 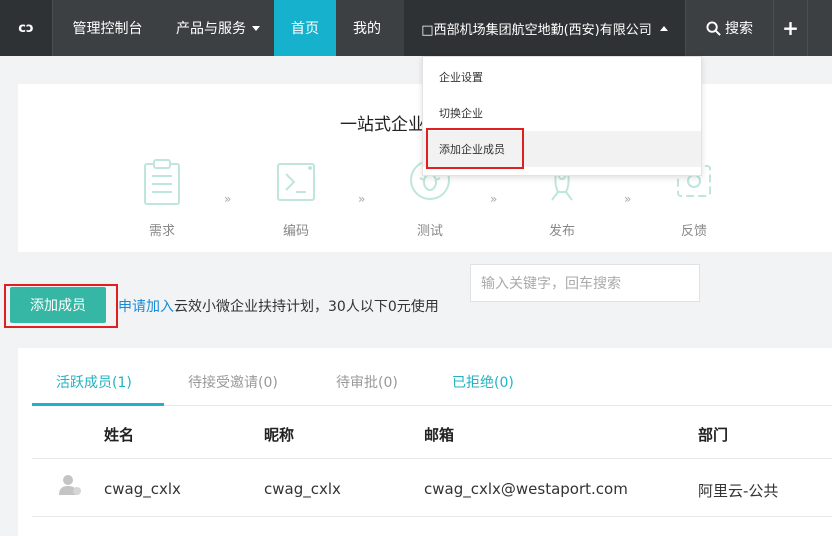 What do you see at coordinates (562, 77) in the screenshot?
I see `menu-item-enterprise-settings: 企业设置` at bounding box center [562, 77].